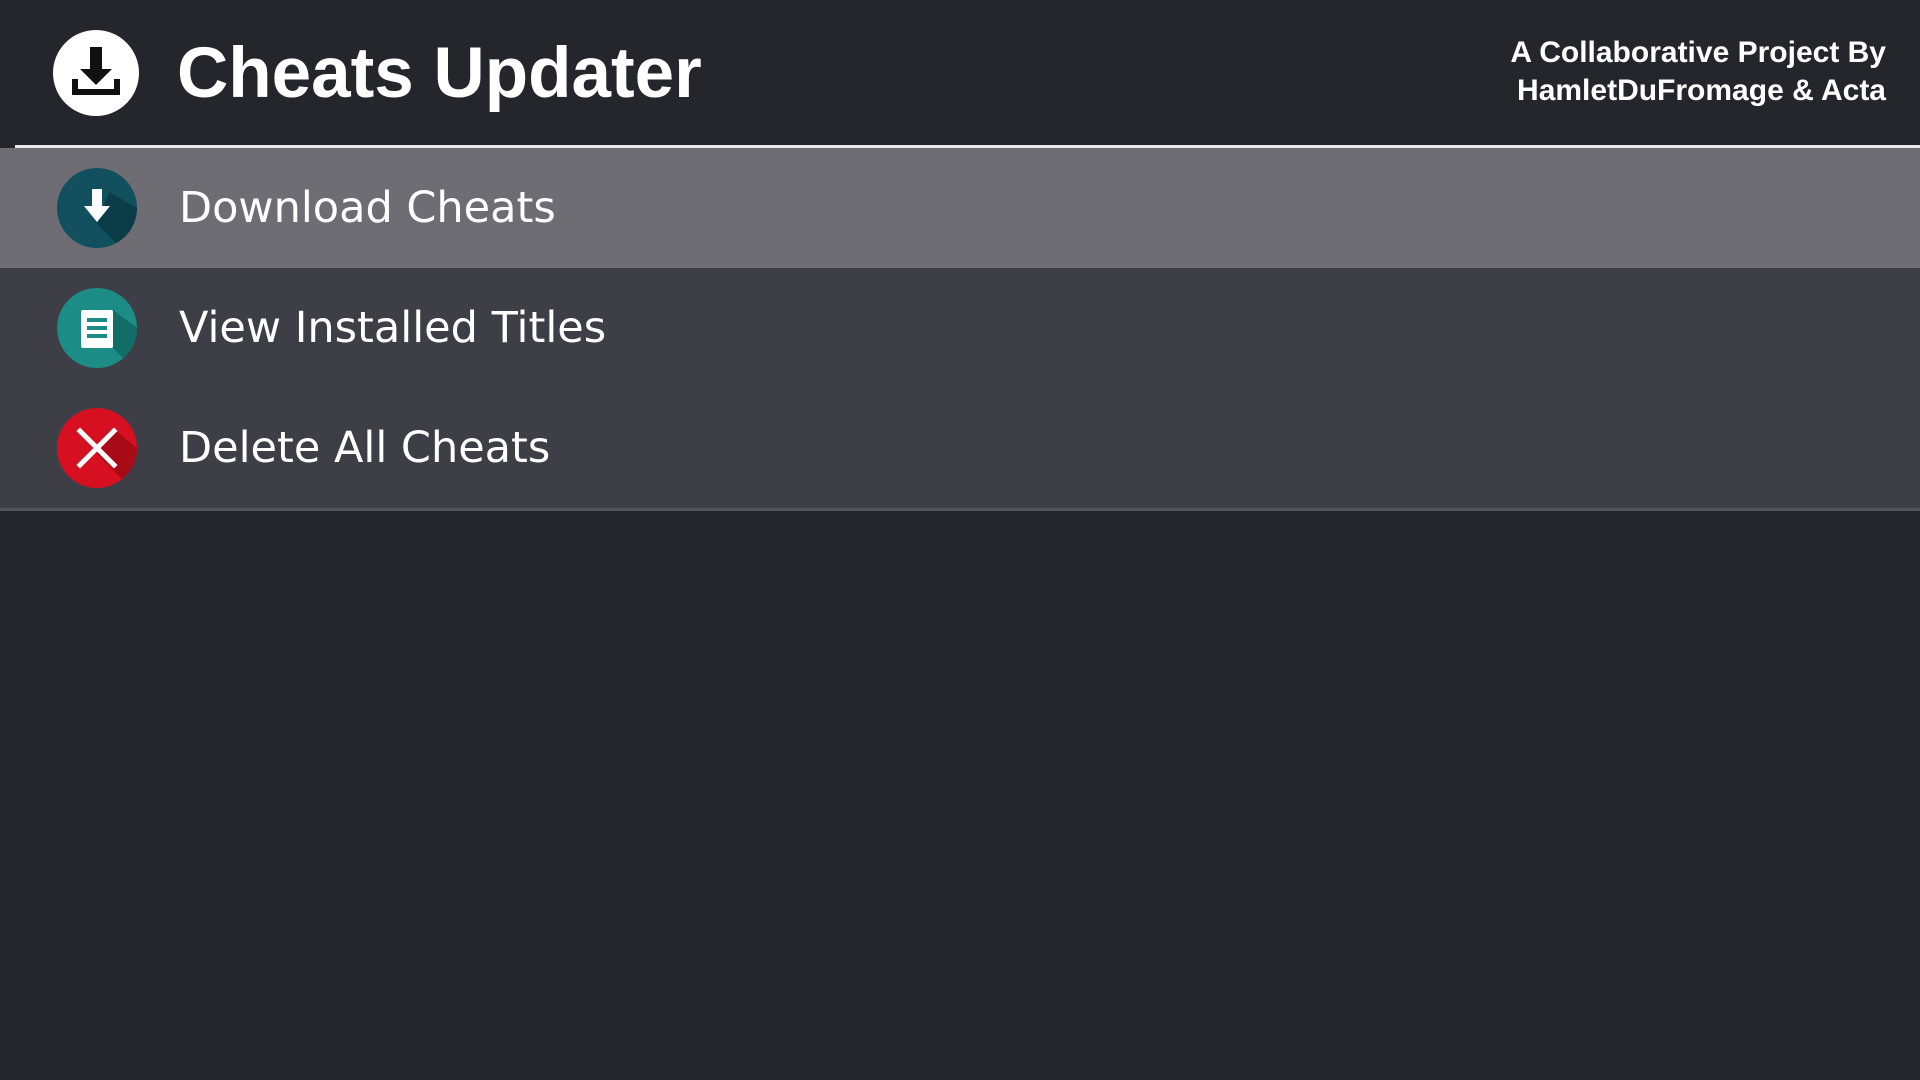 The height and width of the screenshot is (1080, 1920). I want to click on menu-item-delete-all-cheats: Delete All Cheats, so click(960, 448).